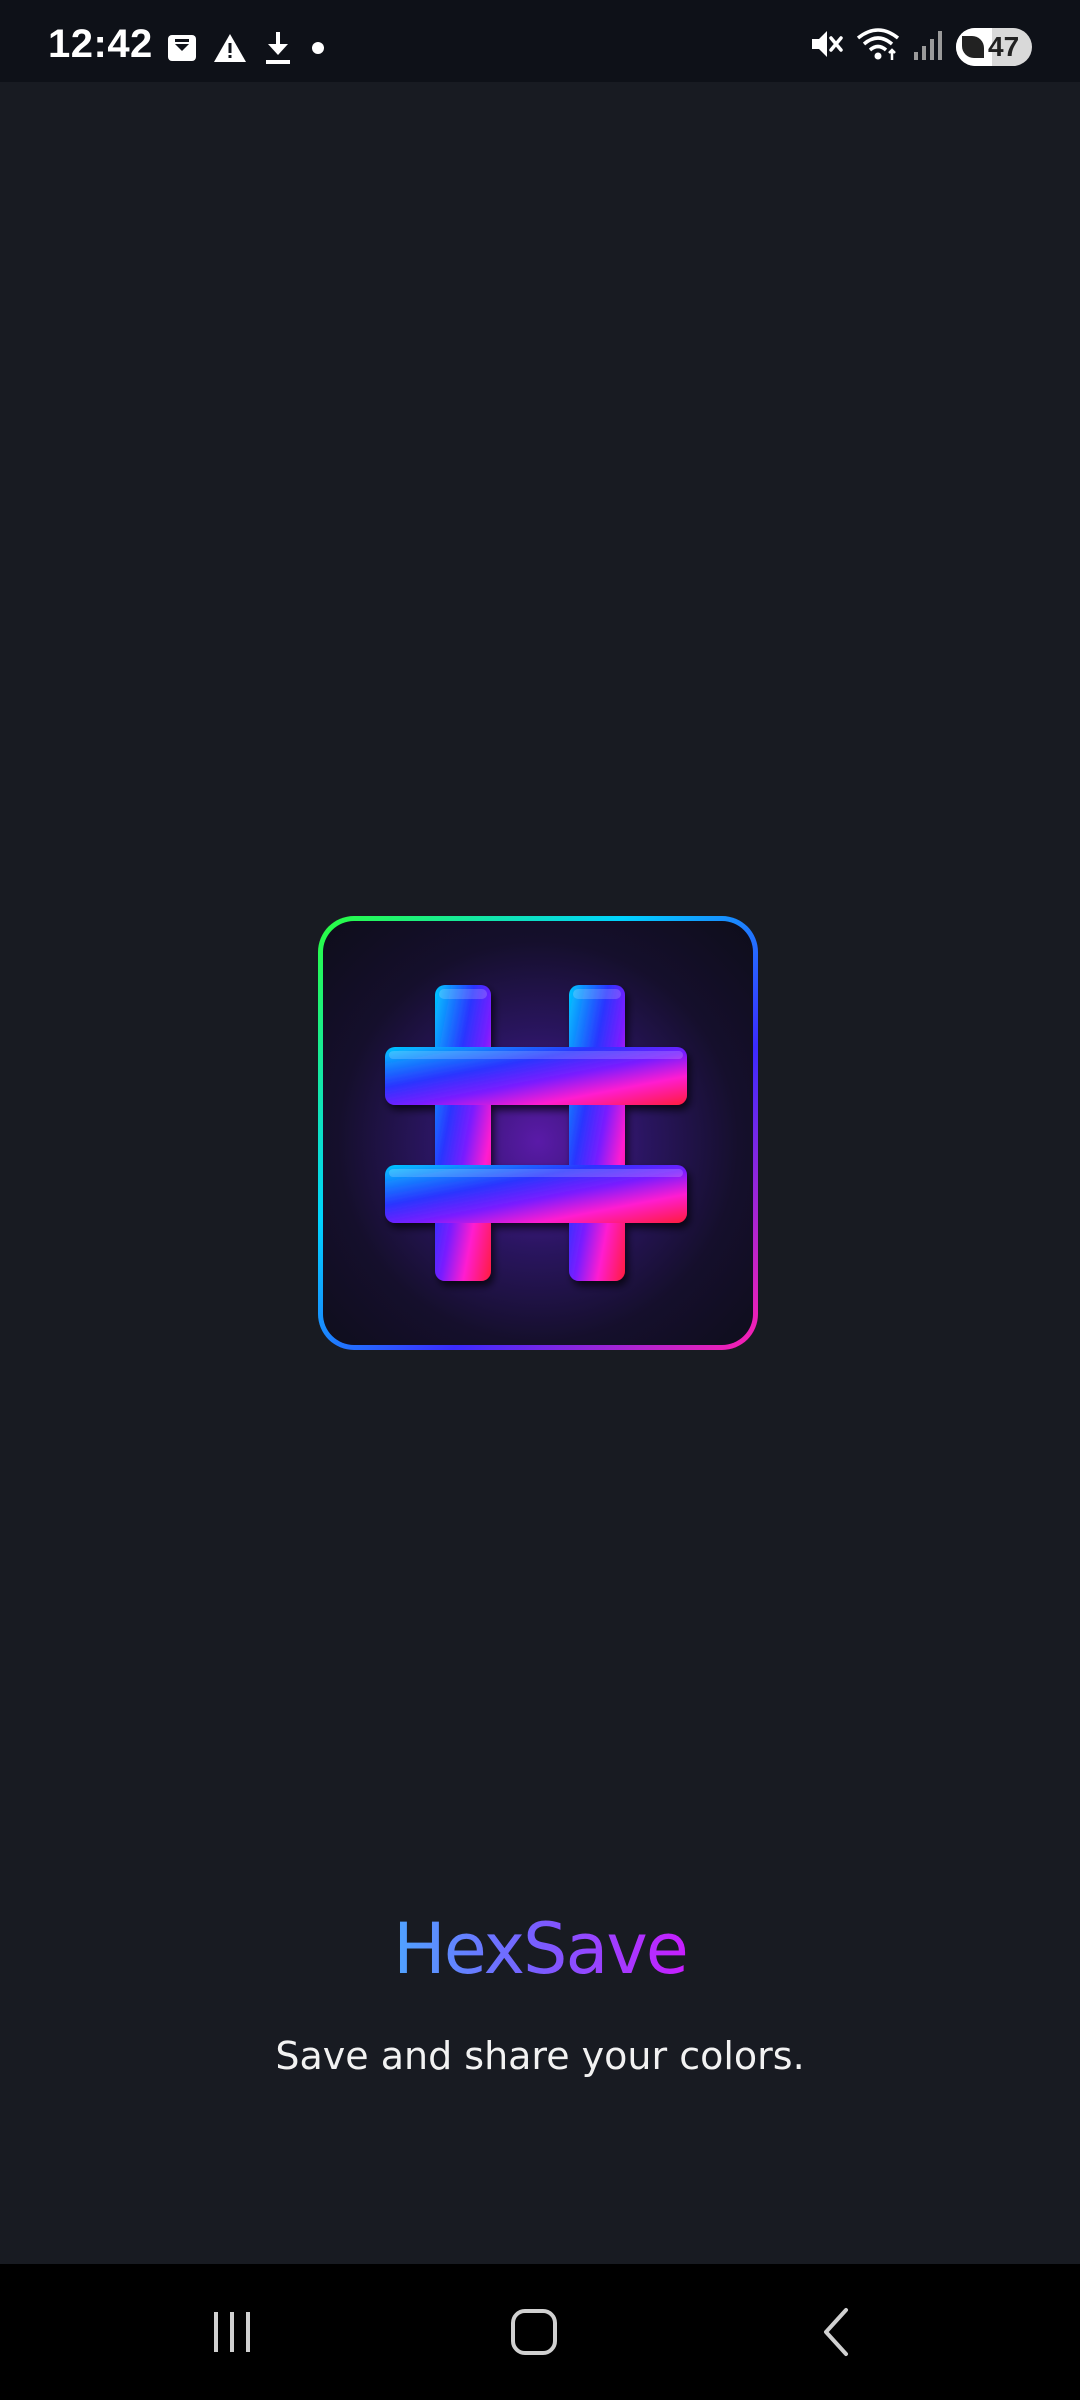  I want to click on wifi-icon, so click(878, 46).